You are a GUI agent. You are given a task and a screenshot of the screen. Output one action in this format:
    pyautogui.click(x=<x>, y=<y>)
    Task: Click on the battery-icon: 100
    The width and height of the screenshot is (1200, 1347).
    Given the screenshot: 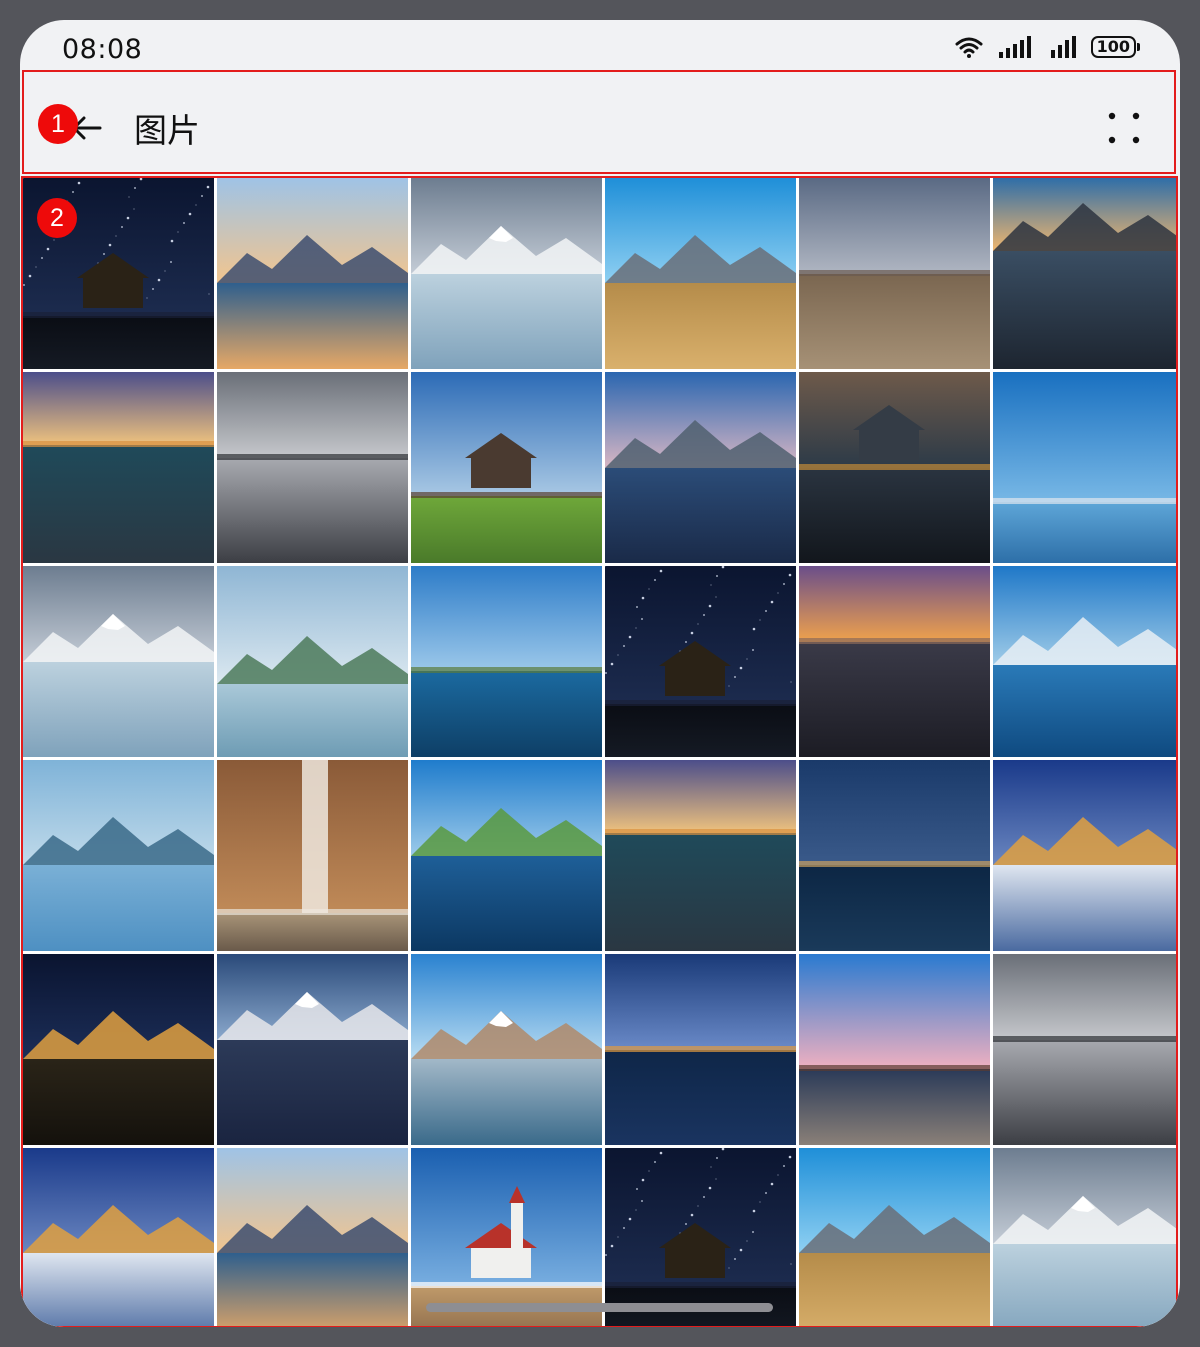 What is the action you would take?
    pyautogui.click(x=1115, y=47)
    